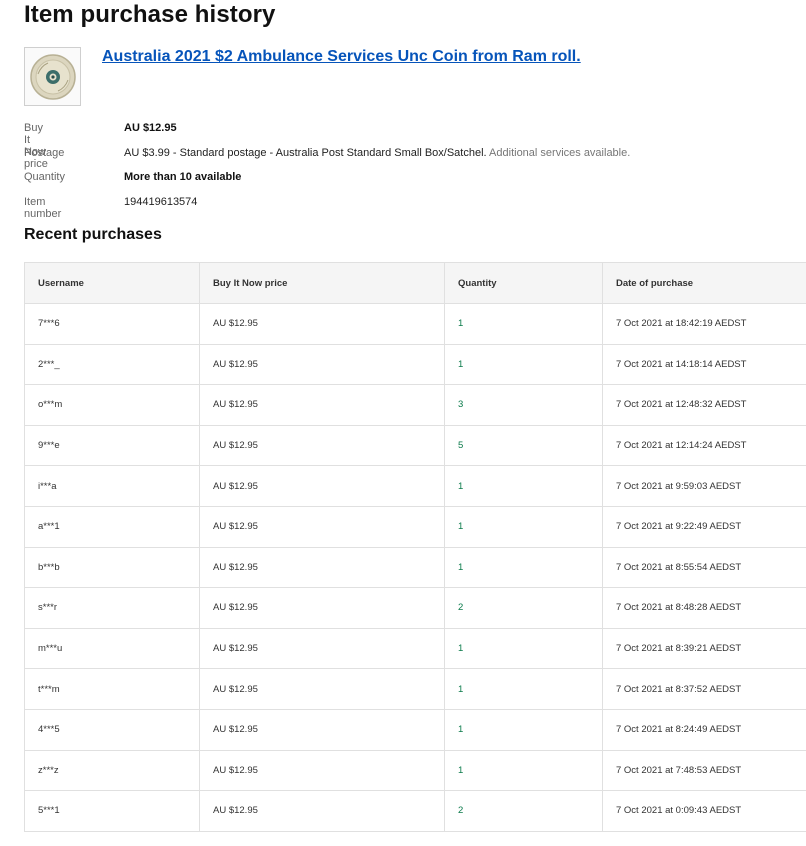 The width and height of the screenshot is (806, 846). I want to click on postage-label: Postage, so click(44, 152).